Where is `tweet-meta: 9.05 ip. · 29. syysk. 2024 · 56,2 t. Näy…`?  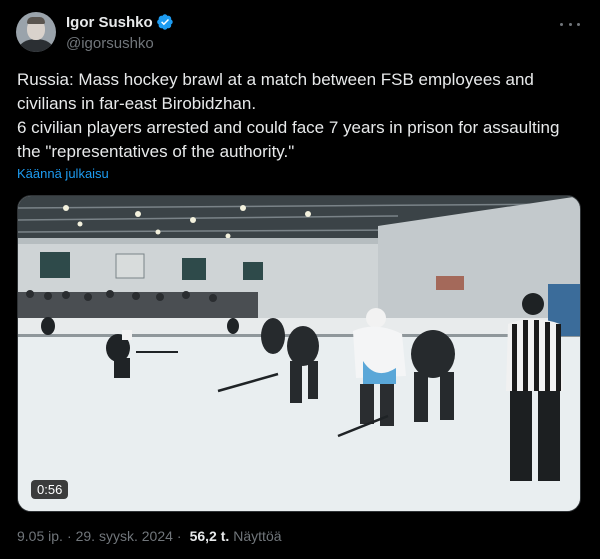 tweet-meta: 9.05 ip. · 29. syysk. 2024 · 56,2 t. Näy… is located at coordinates (149, 536).